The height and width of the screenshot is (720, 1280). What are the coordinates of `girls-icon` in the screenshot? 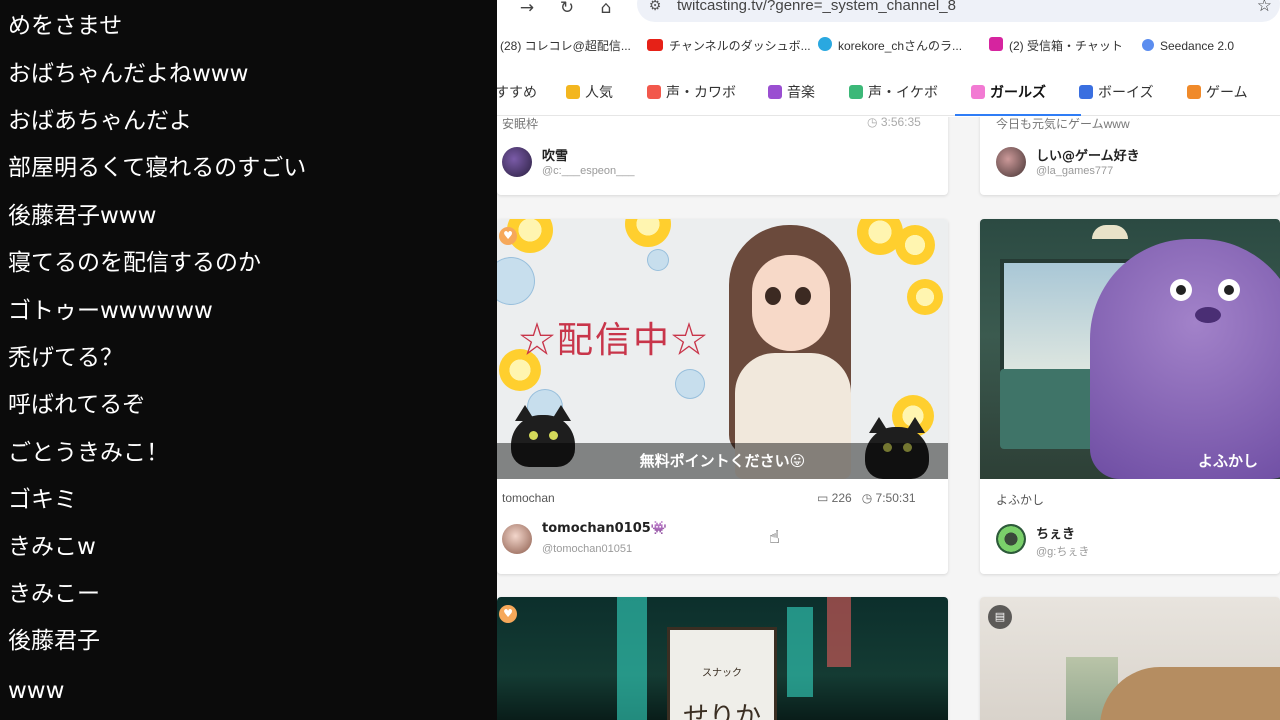 It's located at (978, 92).